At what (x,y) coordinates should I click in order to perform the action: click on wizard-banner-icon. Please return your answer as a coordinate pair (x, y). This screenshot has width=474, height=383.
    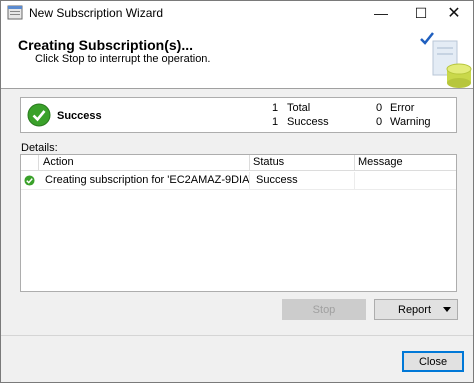
    Looking at the image, I should click on (446, 60).